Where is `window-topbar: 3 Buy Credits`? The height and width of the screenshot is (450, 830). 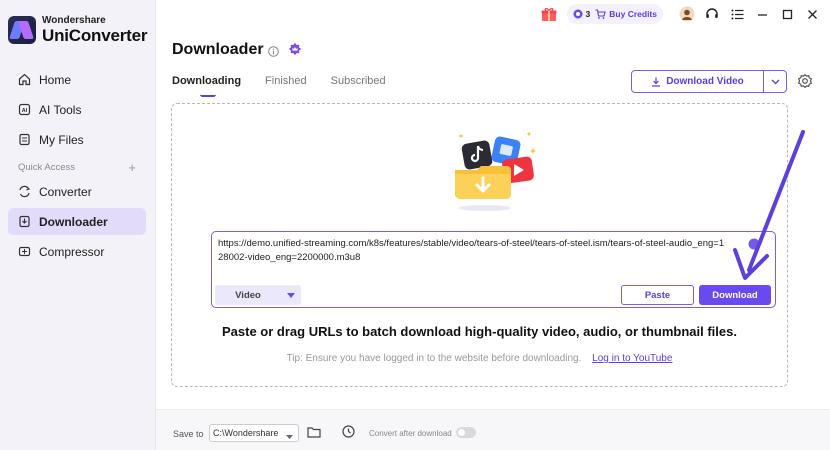 window-topbar: 3 Buy Credits is located at coordinates (685, 14).